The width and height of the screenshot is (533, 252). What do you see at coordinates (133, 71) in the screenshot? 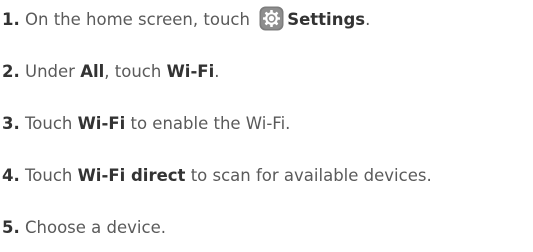
I see `step-text: , touch` at bounding box center [133, 71].